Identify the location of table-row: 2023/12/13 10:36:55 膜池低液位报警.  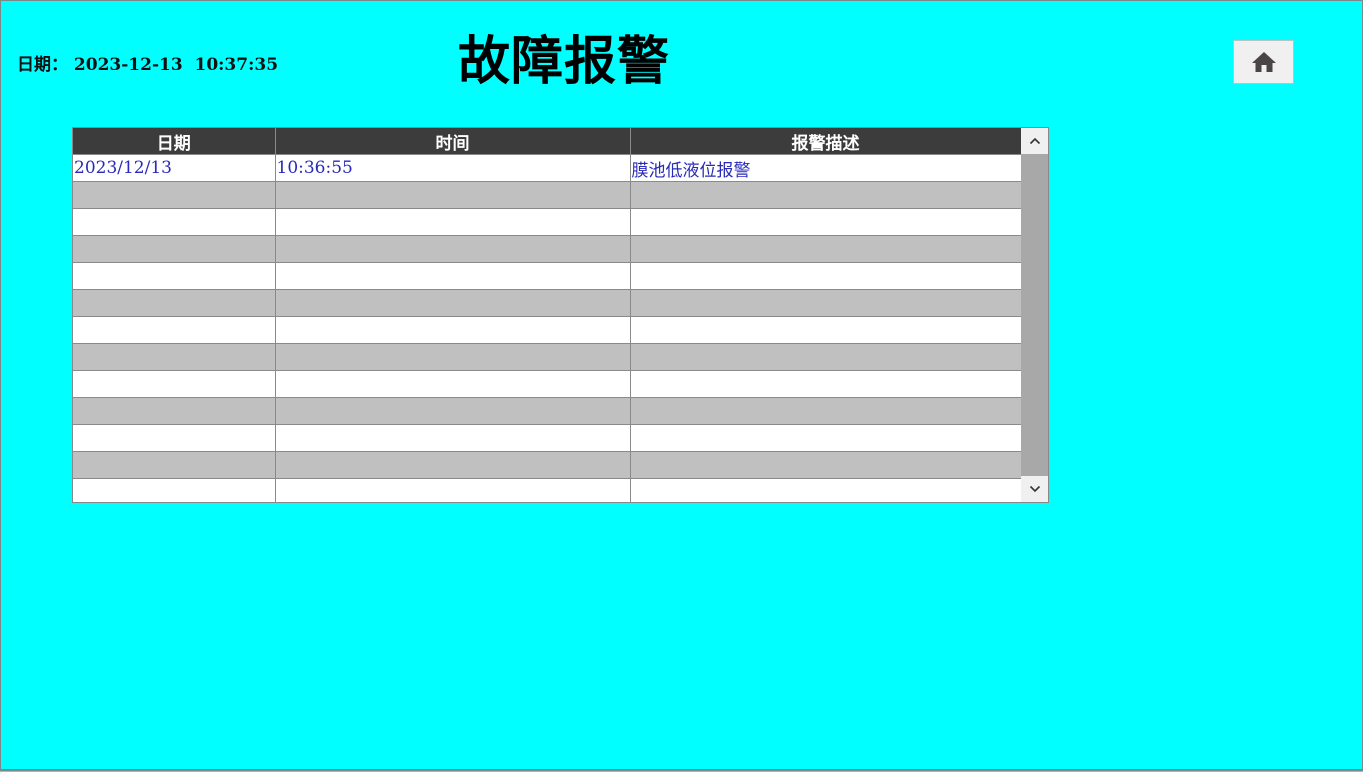
(547, 168).